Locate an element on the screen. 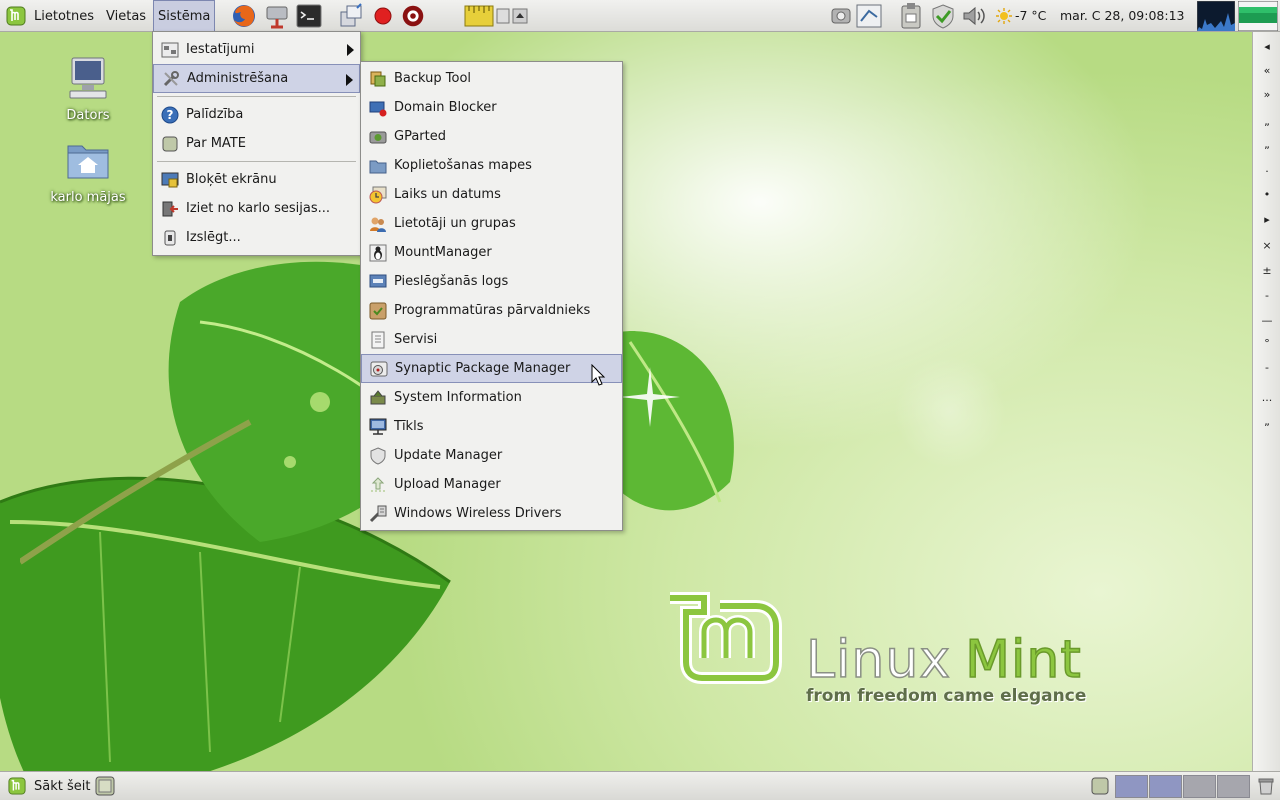 The width and height of the screenshot is (1280, 800). menu-item-network: Tīkls is located at coordinates (491, 426).